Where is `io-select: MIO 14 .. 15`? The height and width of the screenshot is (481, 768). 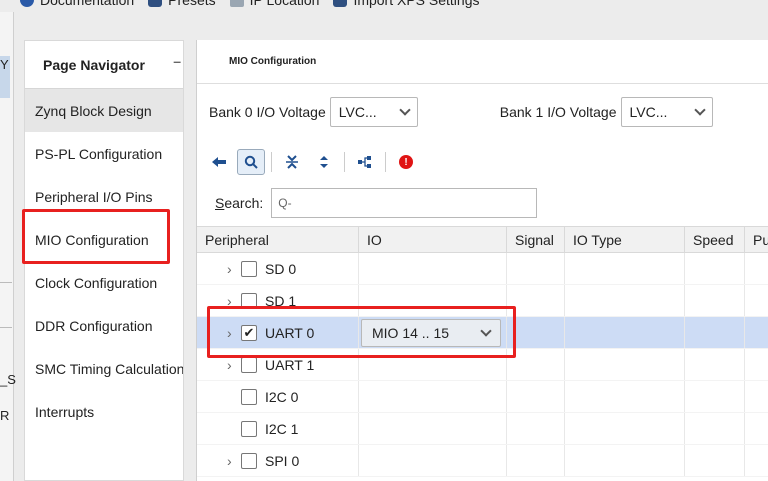 io-select: MIO 14 .. 15 is located at coordinates (431, 332).